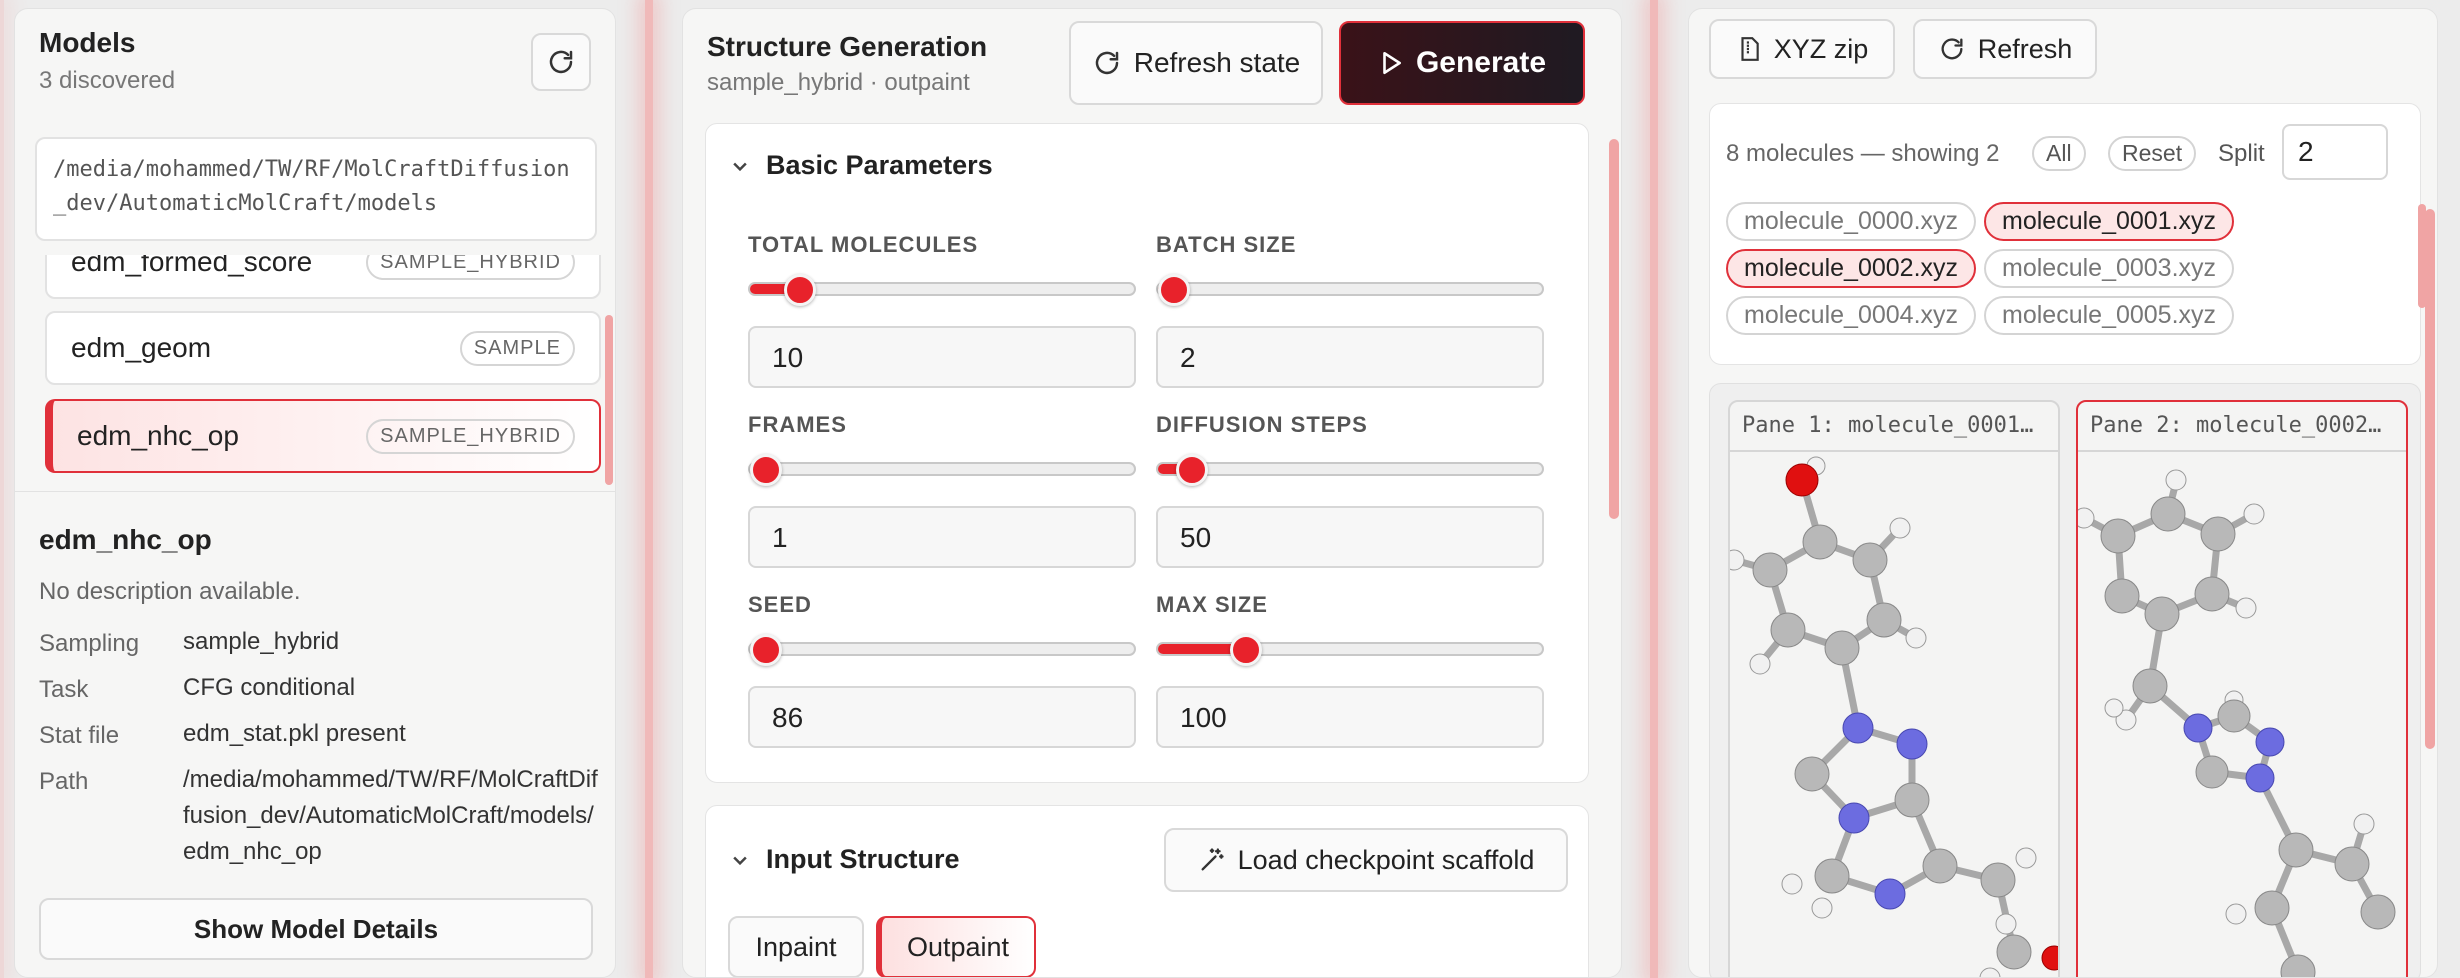 This screenshot has height=978, width=2460. Describe the element at coordinates (942, 537) in the screenshot. I see `frames-input: 1` at that location.